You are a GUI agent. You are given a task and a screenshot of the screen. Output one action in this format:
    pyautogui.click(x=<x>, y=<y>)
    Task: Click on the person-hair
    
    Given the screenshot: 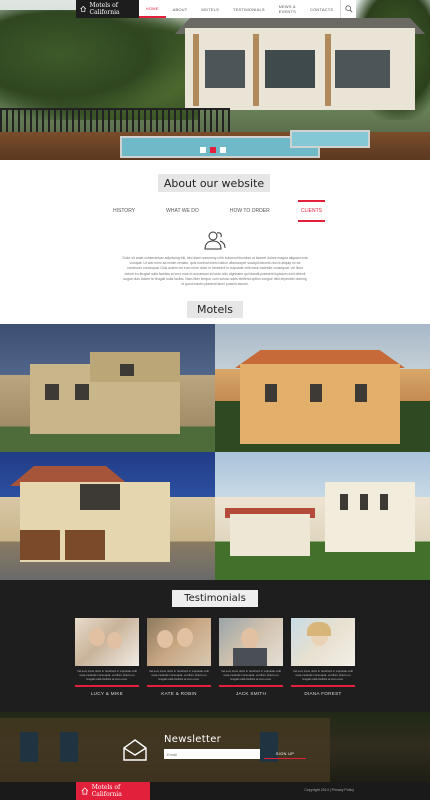 What is the action you would take?
    pyautogui.click(x=319, y=629)
    